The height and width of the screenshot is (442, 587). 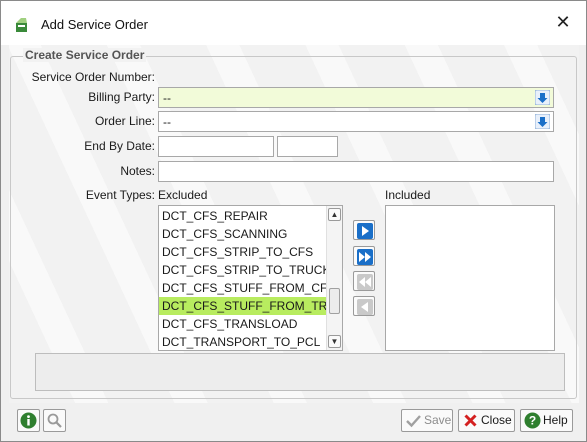 What do you see at coordinates (334, 341) in the screenshot?
I see `scroll-down-icon: ▼` at bounding box center [334, 341].